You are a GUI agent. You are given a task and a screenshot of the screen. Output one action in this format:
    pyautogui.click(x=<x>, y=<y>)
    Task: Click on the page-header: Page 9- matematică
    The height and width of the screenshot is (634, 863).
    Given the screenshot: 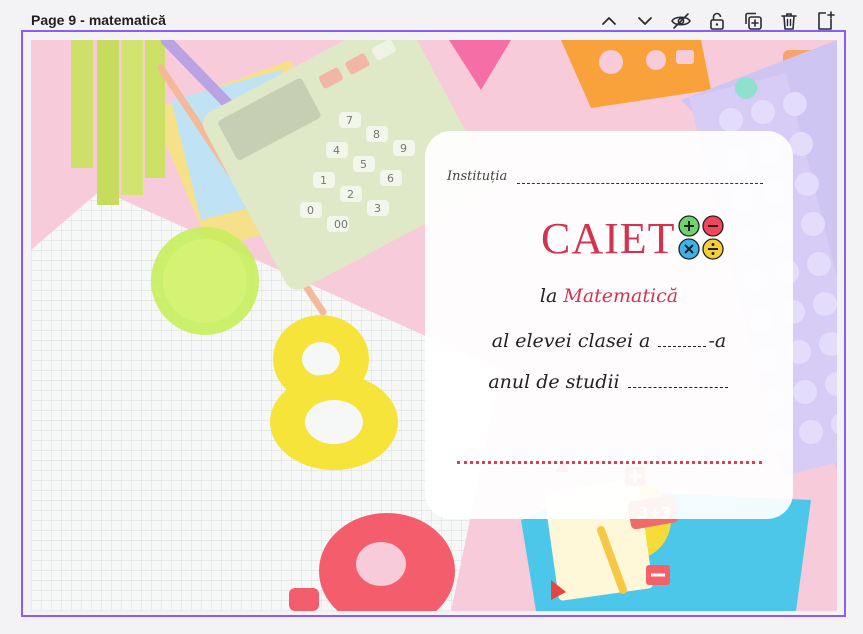 What is the action you would take?
    pyautogui.click(x=431, y=17)
    